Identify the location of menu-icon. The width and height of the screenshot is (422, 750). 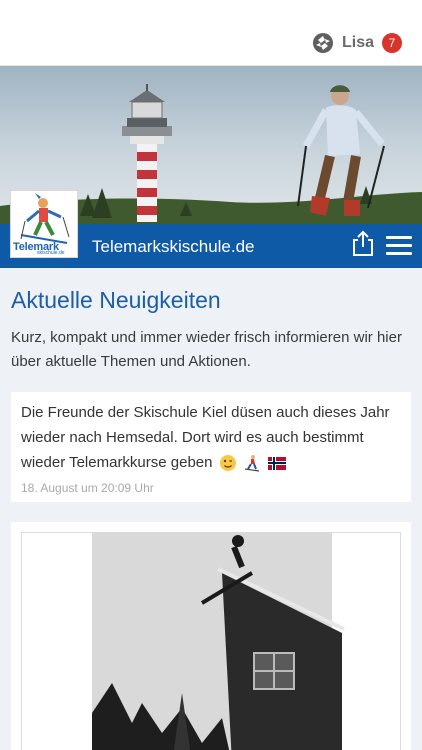
(399, 246).